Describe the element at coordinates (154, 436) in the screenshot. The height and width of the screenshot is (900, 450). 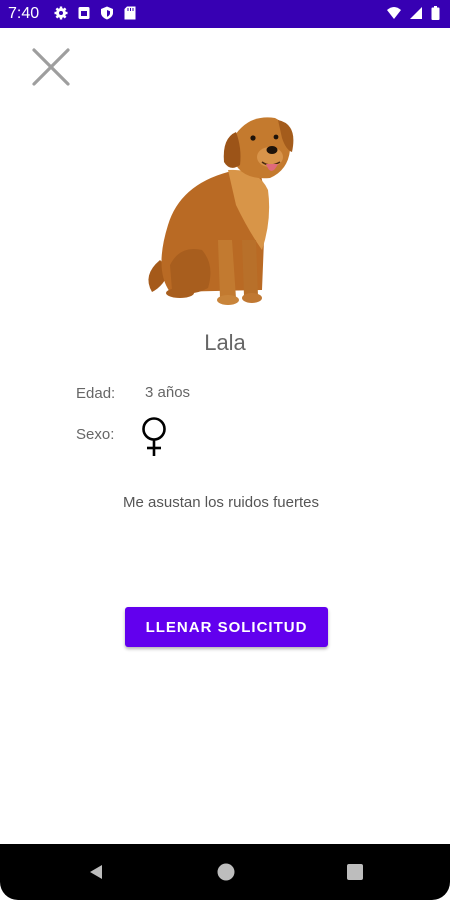
I see `female-symbol-icon` at that location.